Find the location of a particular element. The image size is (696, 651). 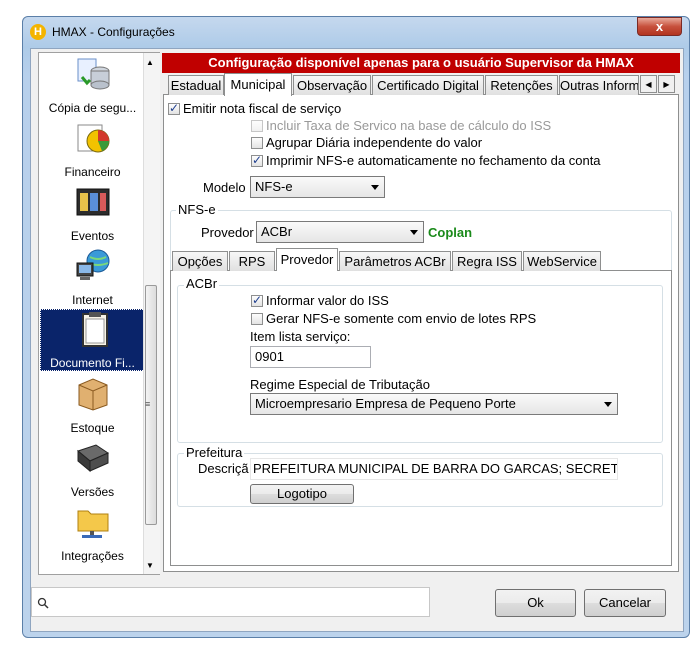

gerar-lotes-checkbox is located at coordinates (257, 319).